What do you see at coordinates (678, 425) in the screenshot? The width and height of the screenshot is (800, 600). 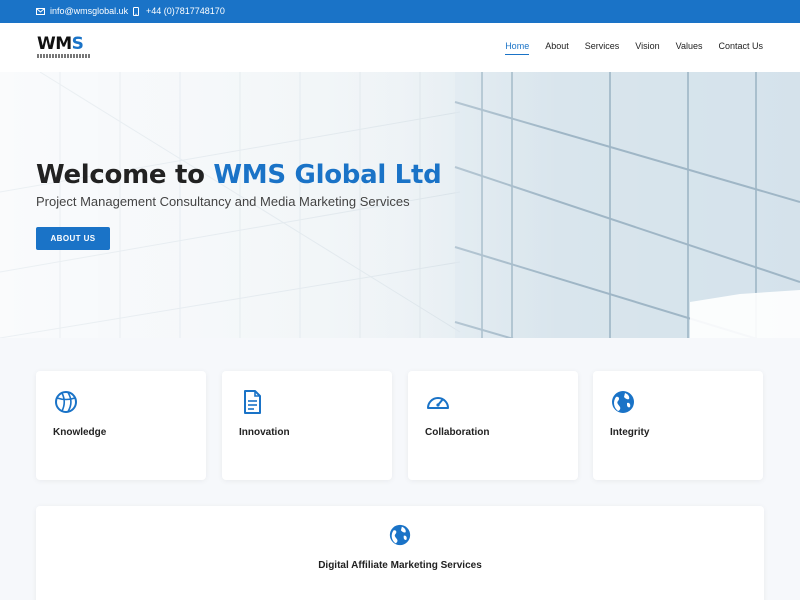 I see `feature-card-integrity: Integrity` at bounding box center [678, 425].